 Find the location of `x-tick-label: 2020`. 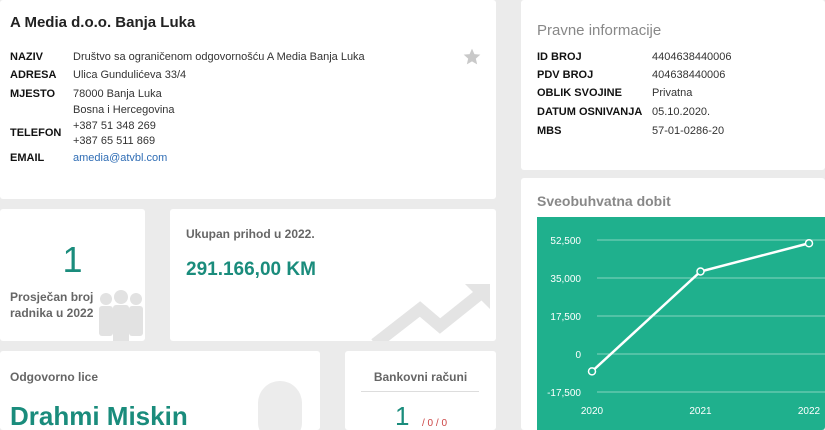

x-tick-label: 2020 is located at coordinates (592, 411).